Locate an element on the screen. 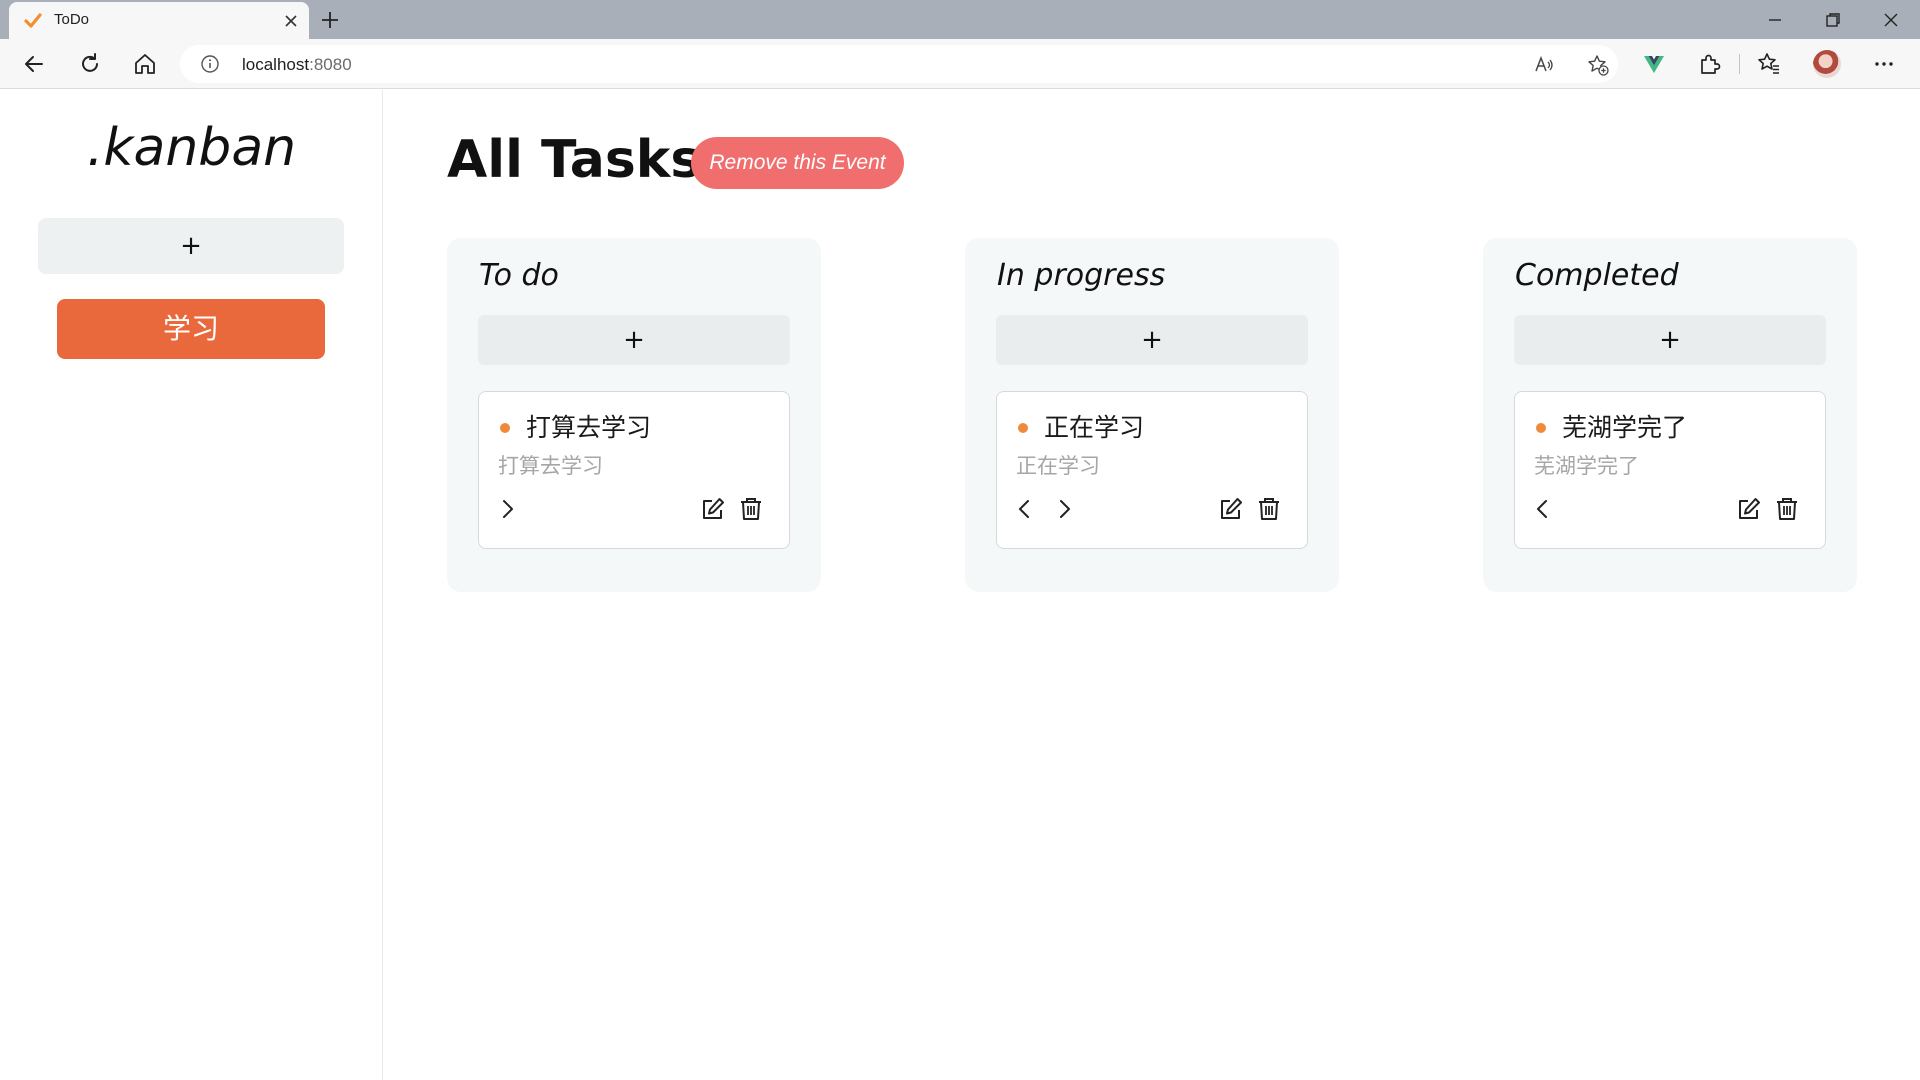 The image size is (1920, 1080). task-description: 芜湖学完了 is located at coordinates (1586, 466).